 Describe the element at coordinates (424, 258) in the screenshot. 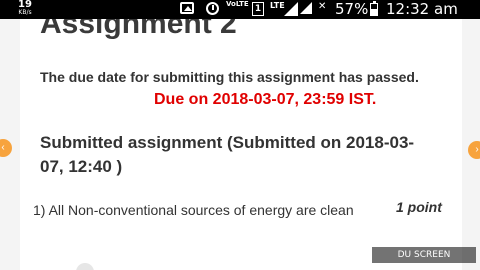

I see `recorder-watermark: DU SCREEN RECORDER` at that location.